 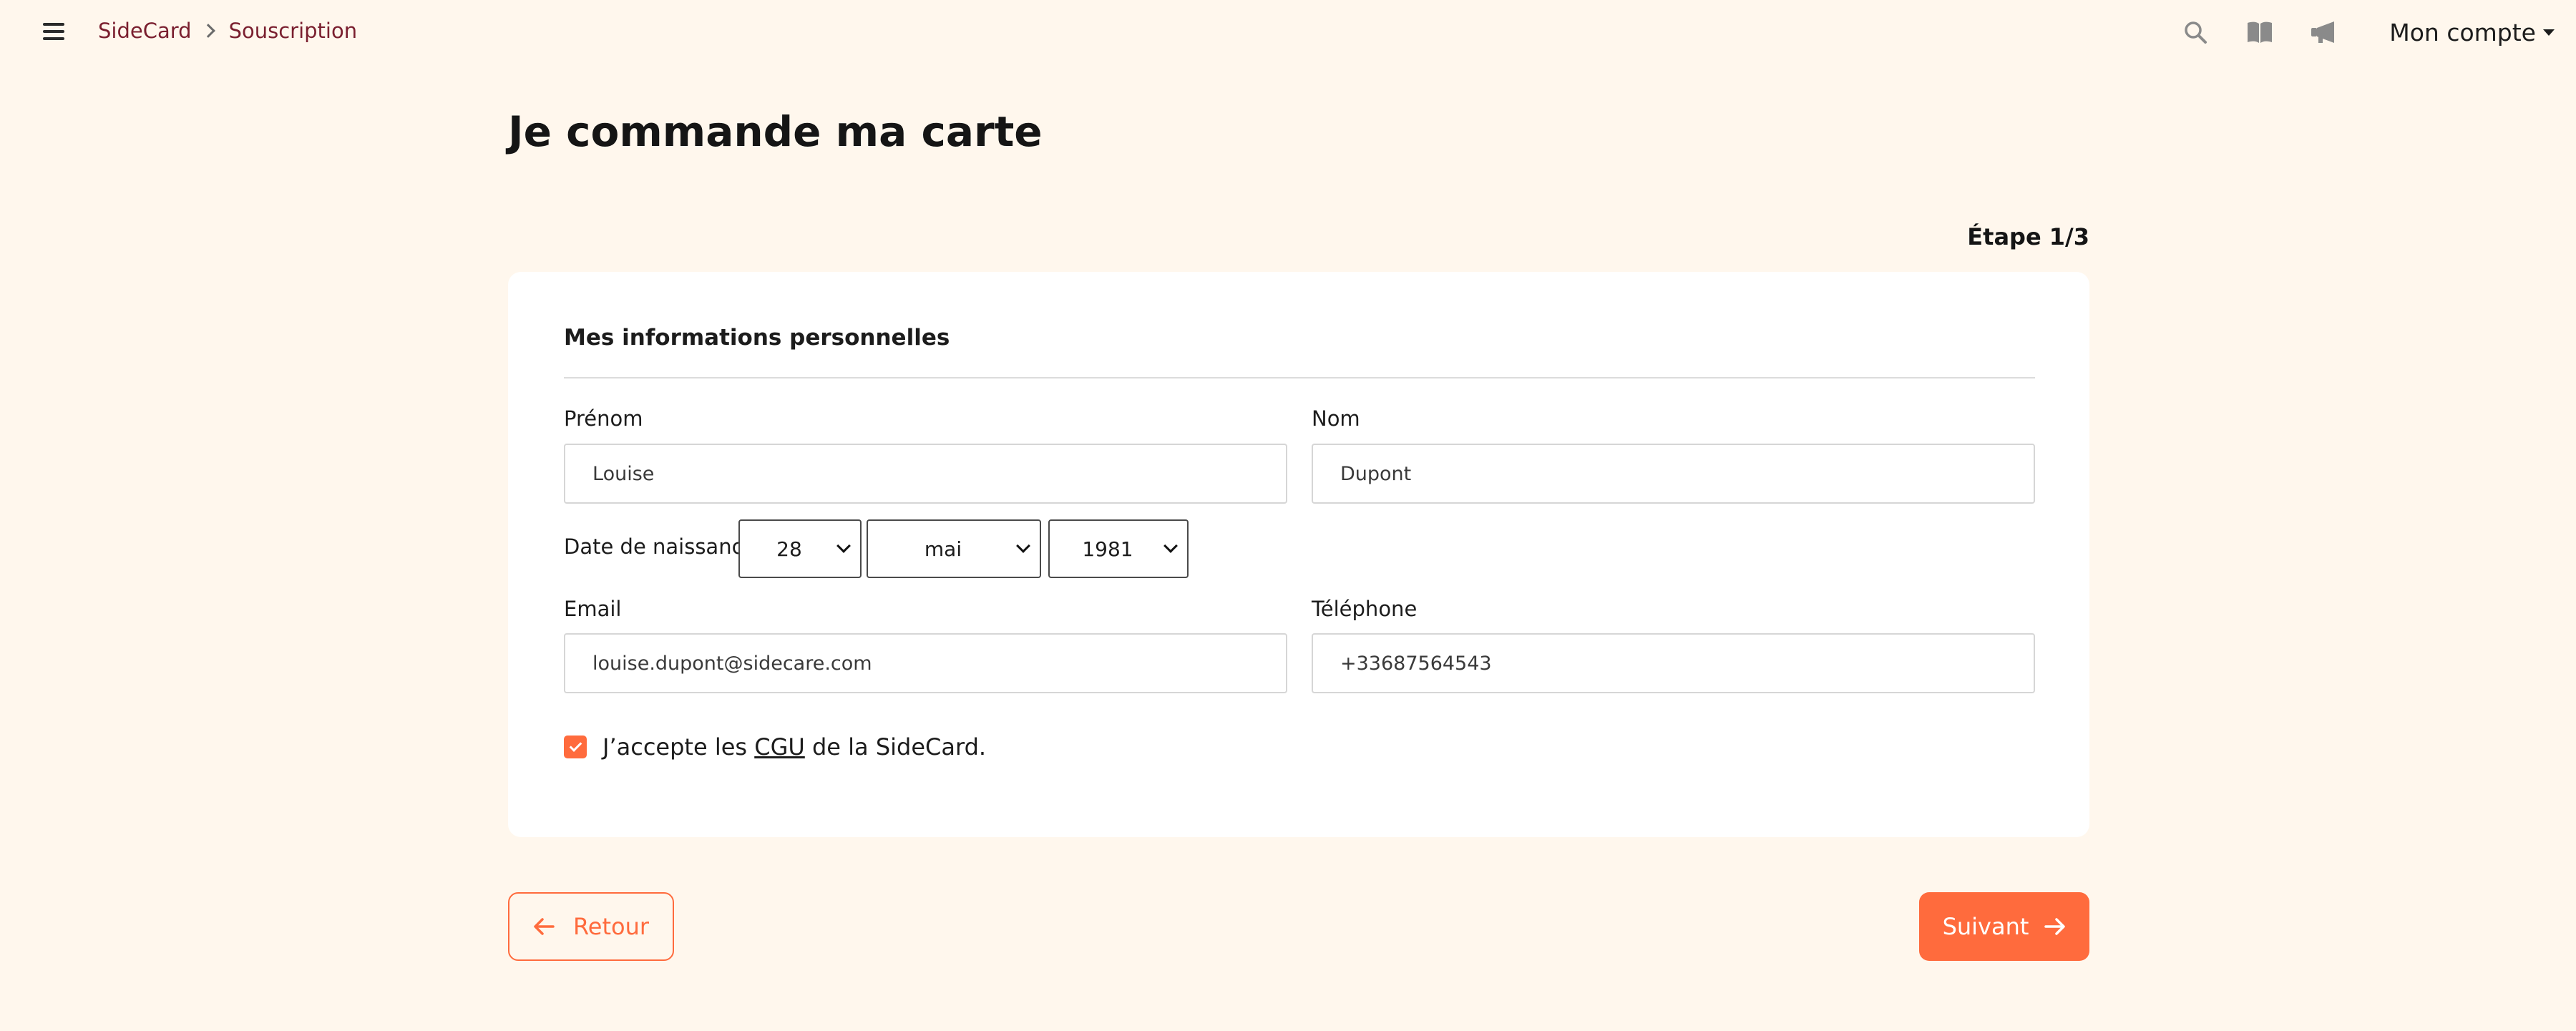 What do you see at coordinates (1299, 378) in the screenshot?
I see `divider` at bounding box center [1299, 378].